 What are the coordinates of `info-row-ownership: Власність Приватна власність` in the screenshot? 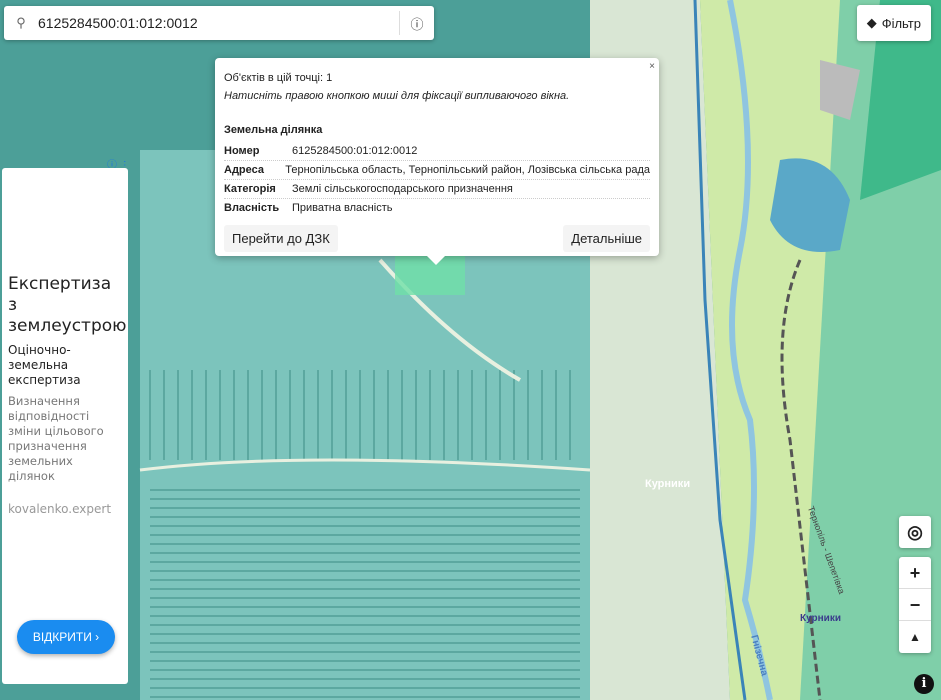 It's located at (437, 208).